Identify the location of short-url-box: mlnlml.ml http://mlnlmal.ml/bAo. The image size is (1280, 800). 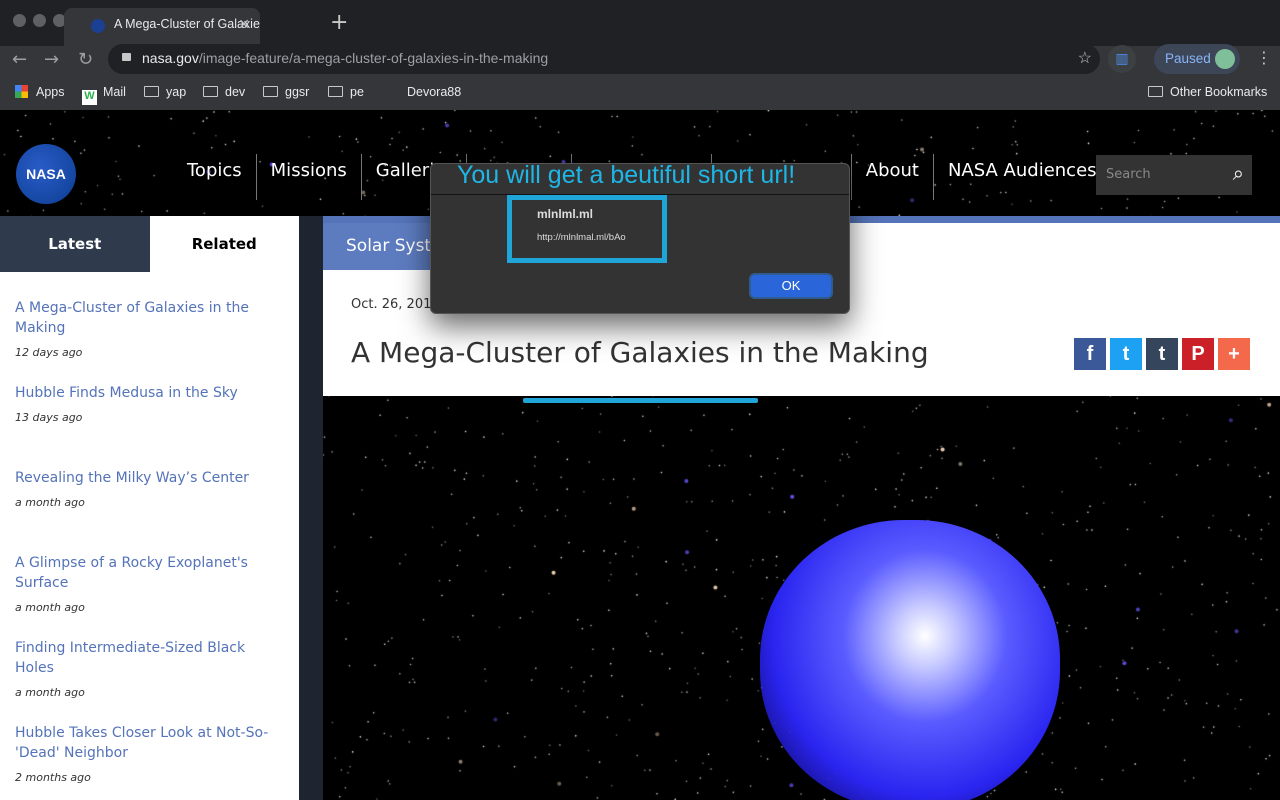
(587, 229).